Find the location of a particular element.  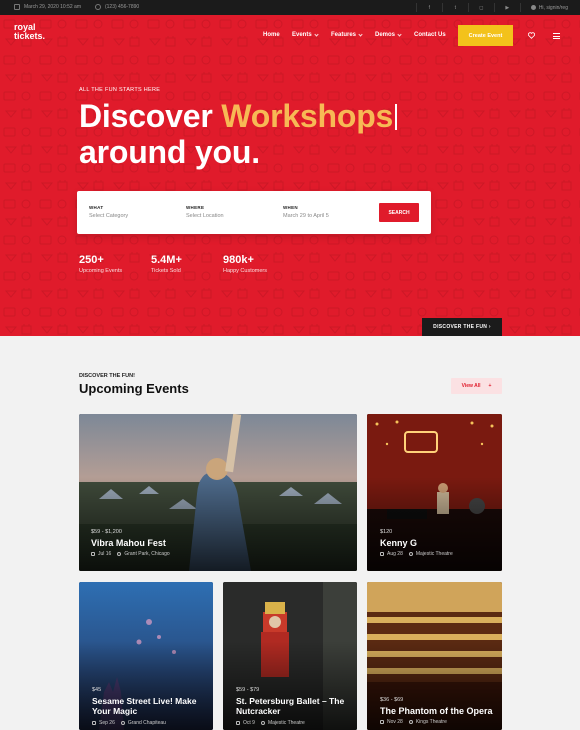

hero-eyebrow: ALL THE FUN STARTS HERE is located at coordinates (120, 90).